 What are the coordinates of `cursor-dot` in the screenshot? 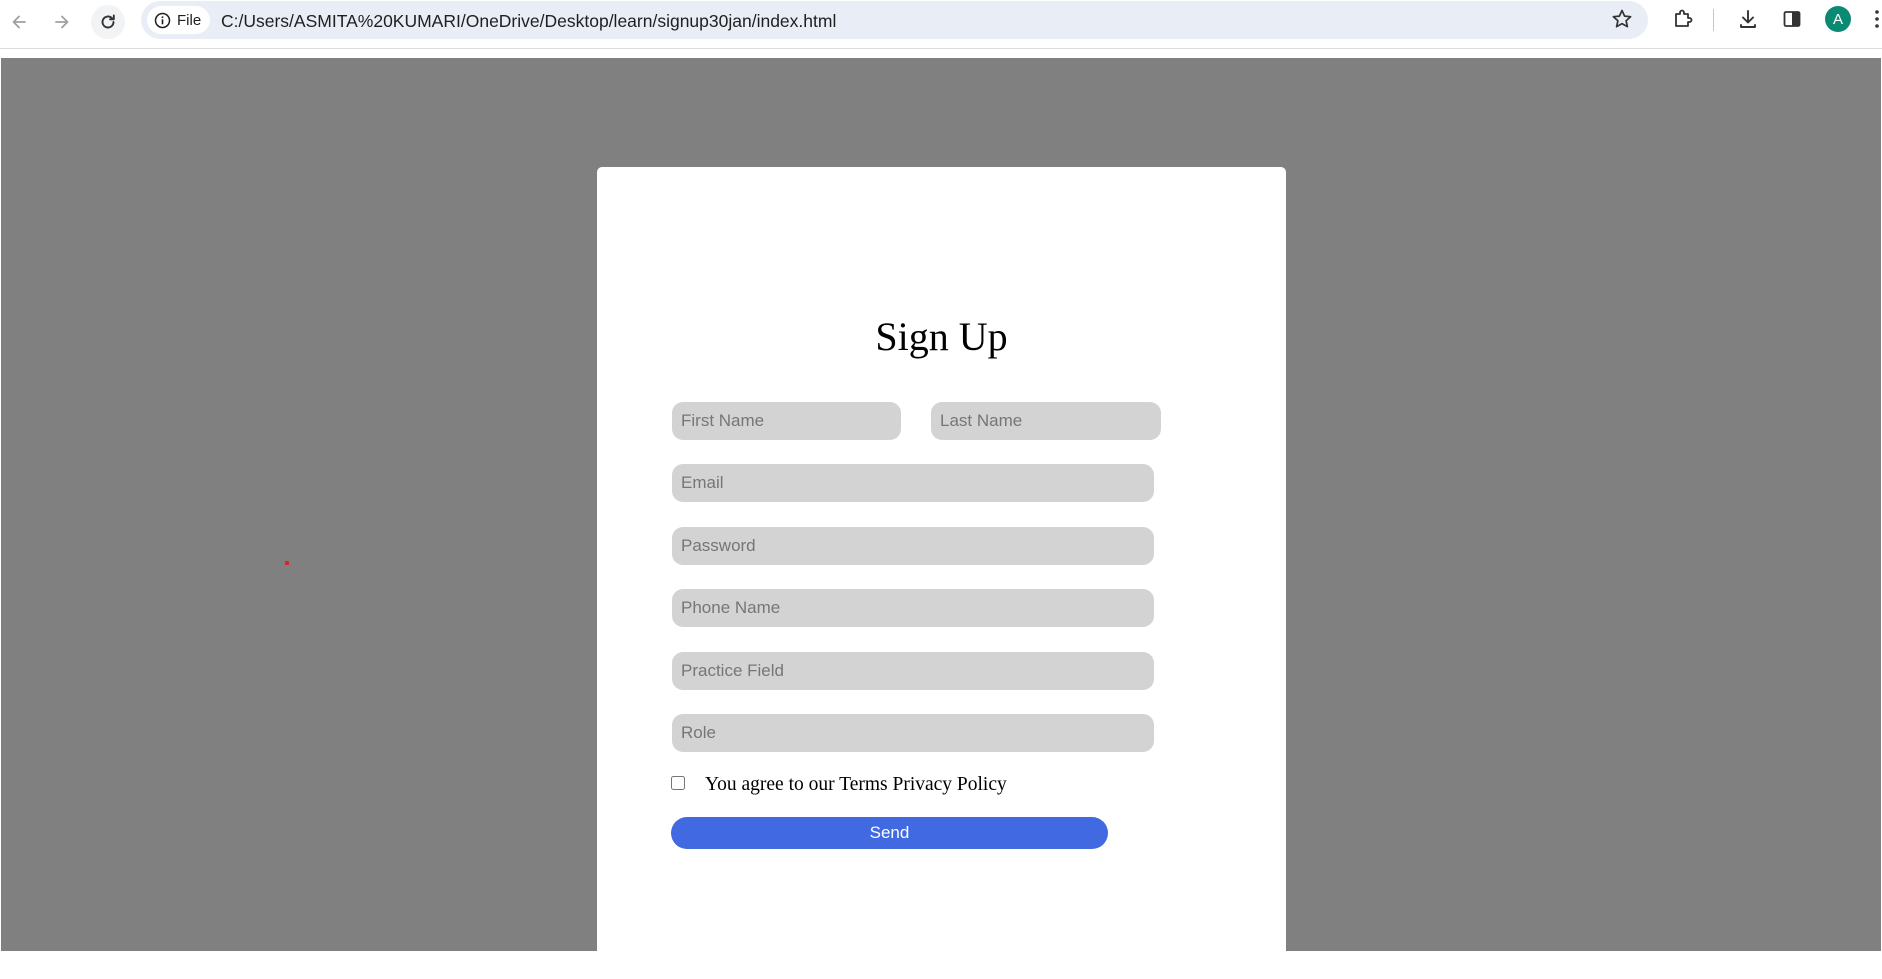 It's located at (287, 563).